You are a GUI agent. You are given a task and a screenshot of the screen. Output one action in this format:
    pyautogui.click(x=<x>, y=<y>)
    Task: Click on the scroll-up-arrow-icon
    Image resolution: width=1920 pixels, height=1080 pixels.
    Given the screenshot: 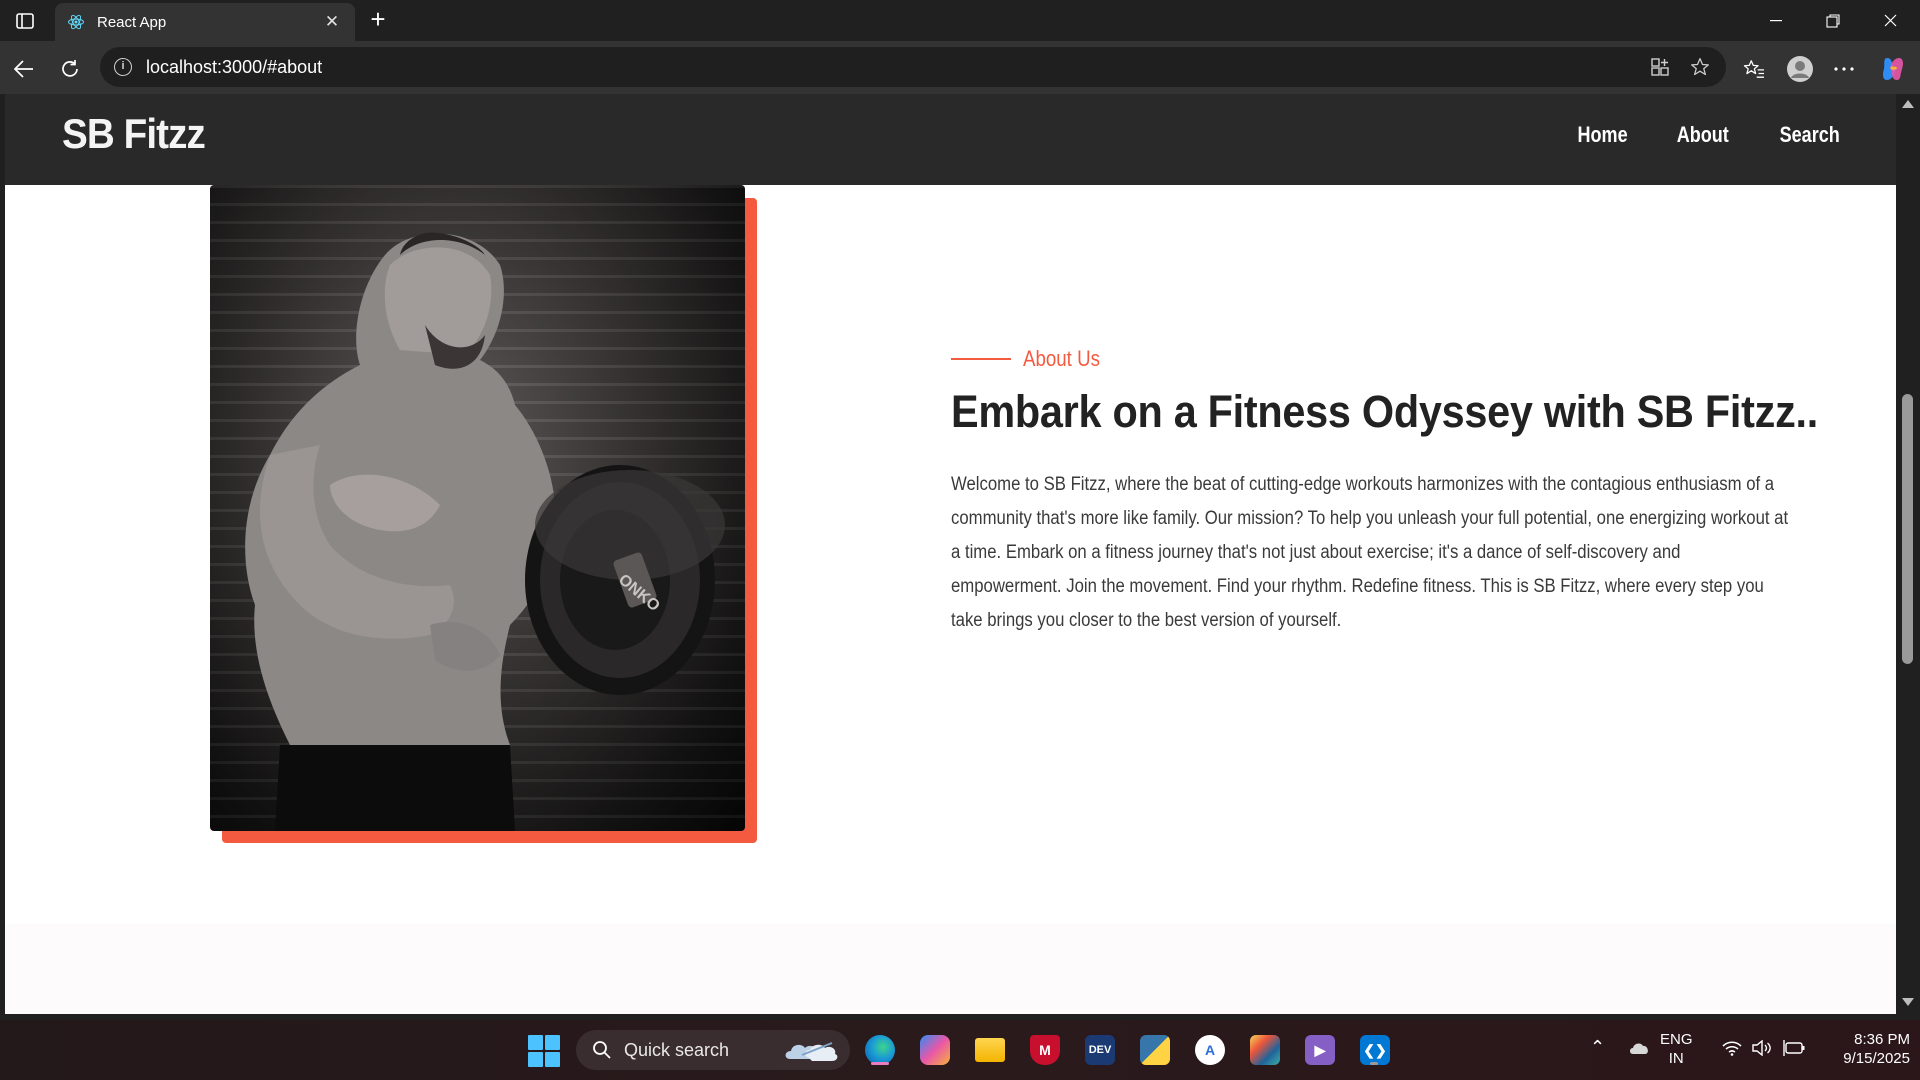 What is the action you would take?
    pyautogui.click(x=1908, y=104)
    